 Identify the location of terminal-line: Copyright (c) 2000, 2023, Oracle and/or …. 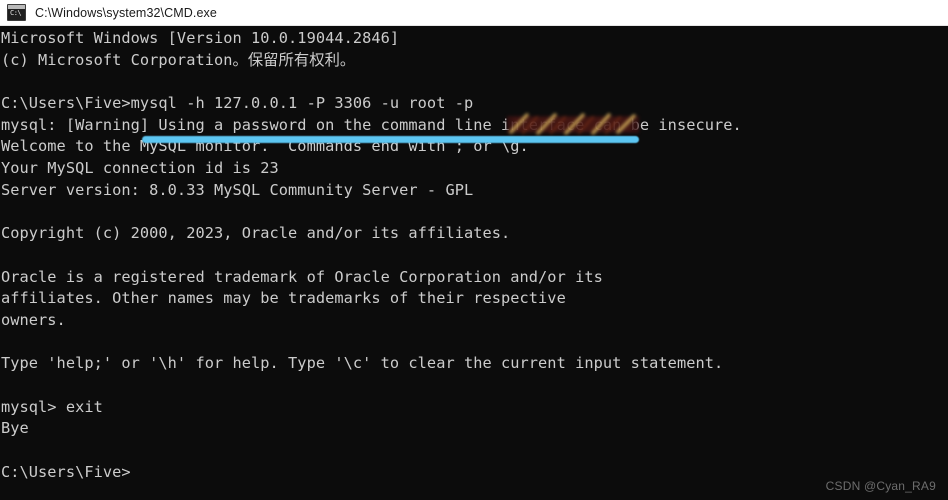
(256, 233).